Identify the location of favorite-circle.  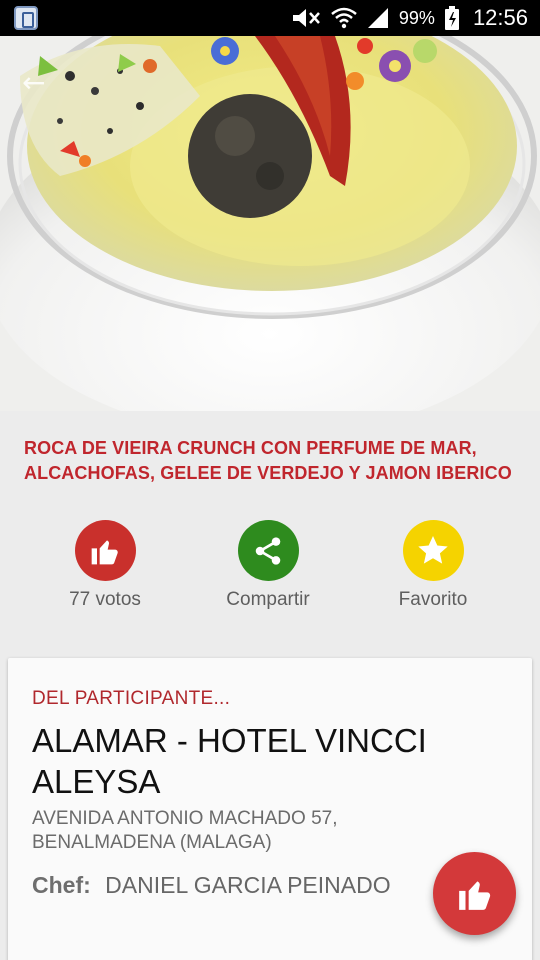
(433, 550).